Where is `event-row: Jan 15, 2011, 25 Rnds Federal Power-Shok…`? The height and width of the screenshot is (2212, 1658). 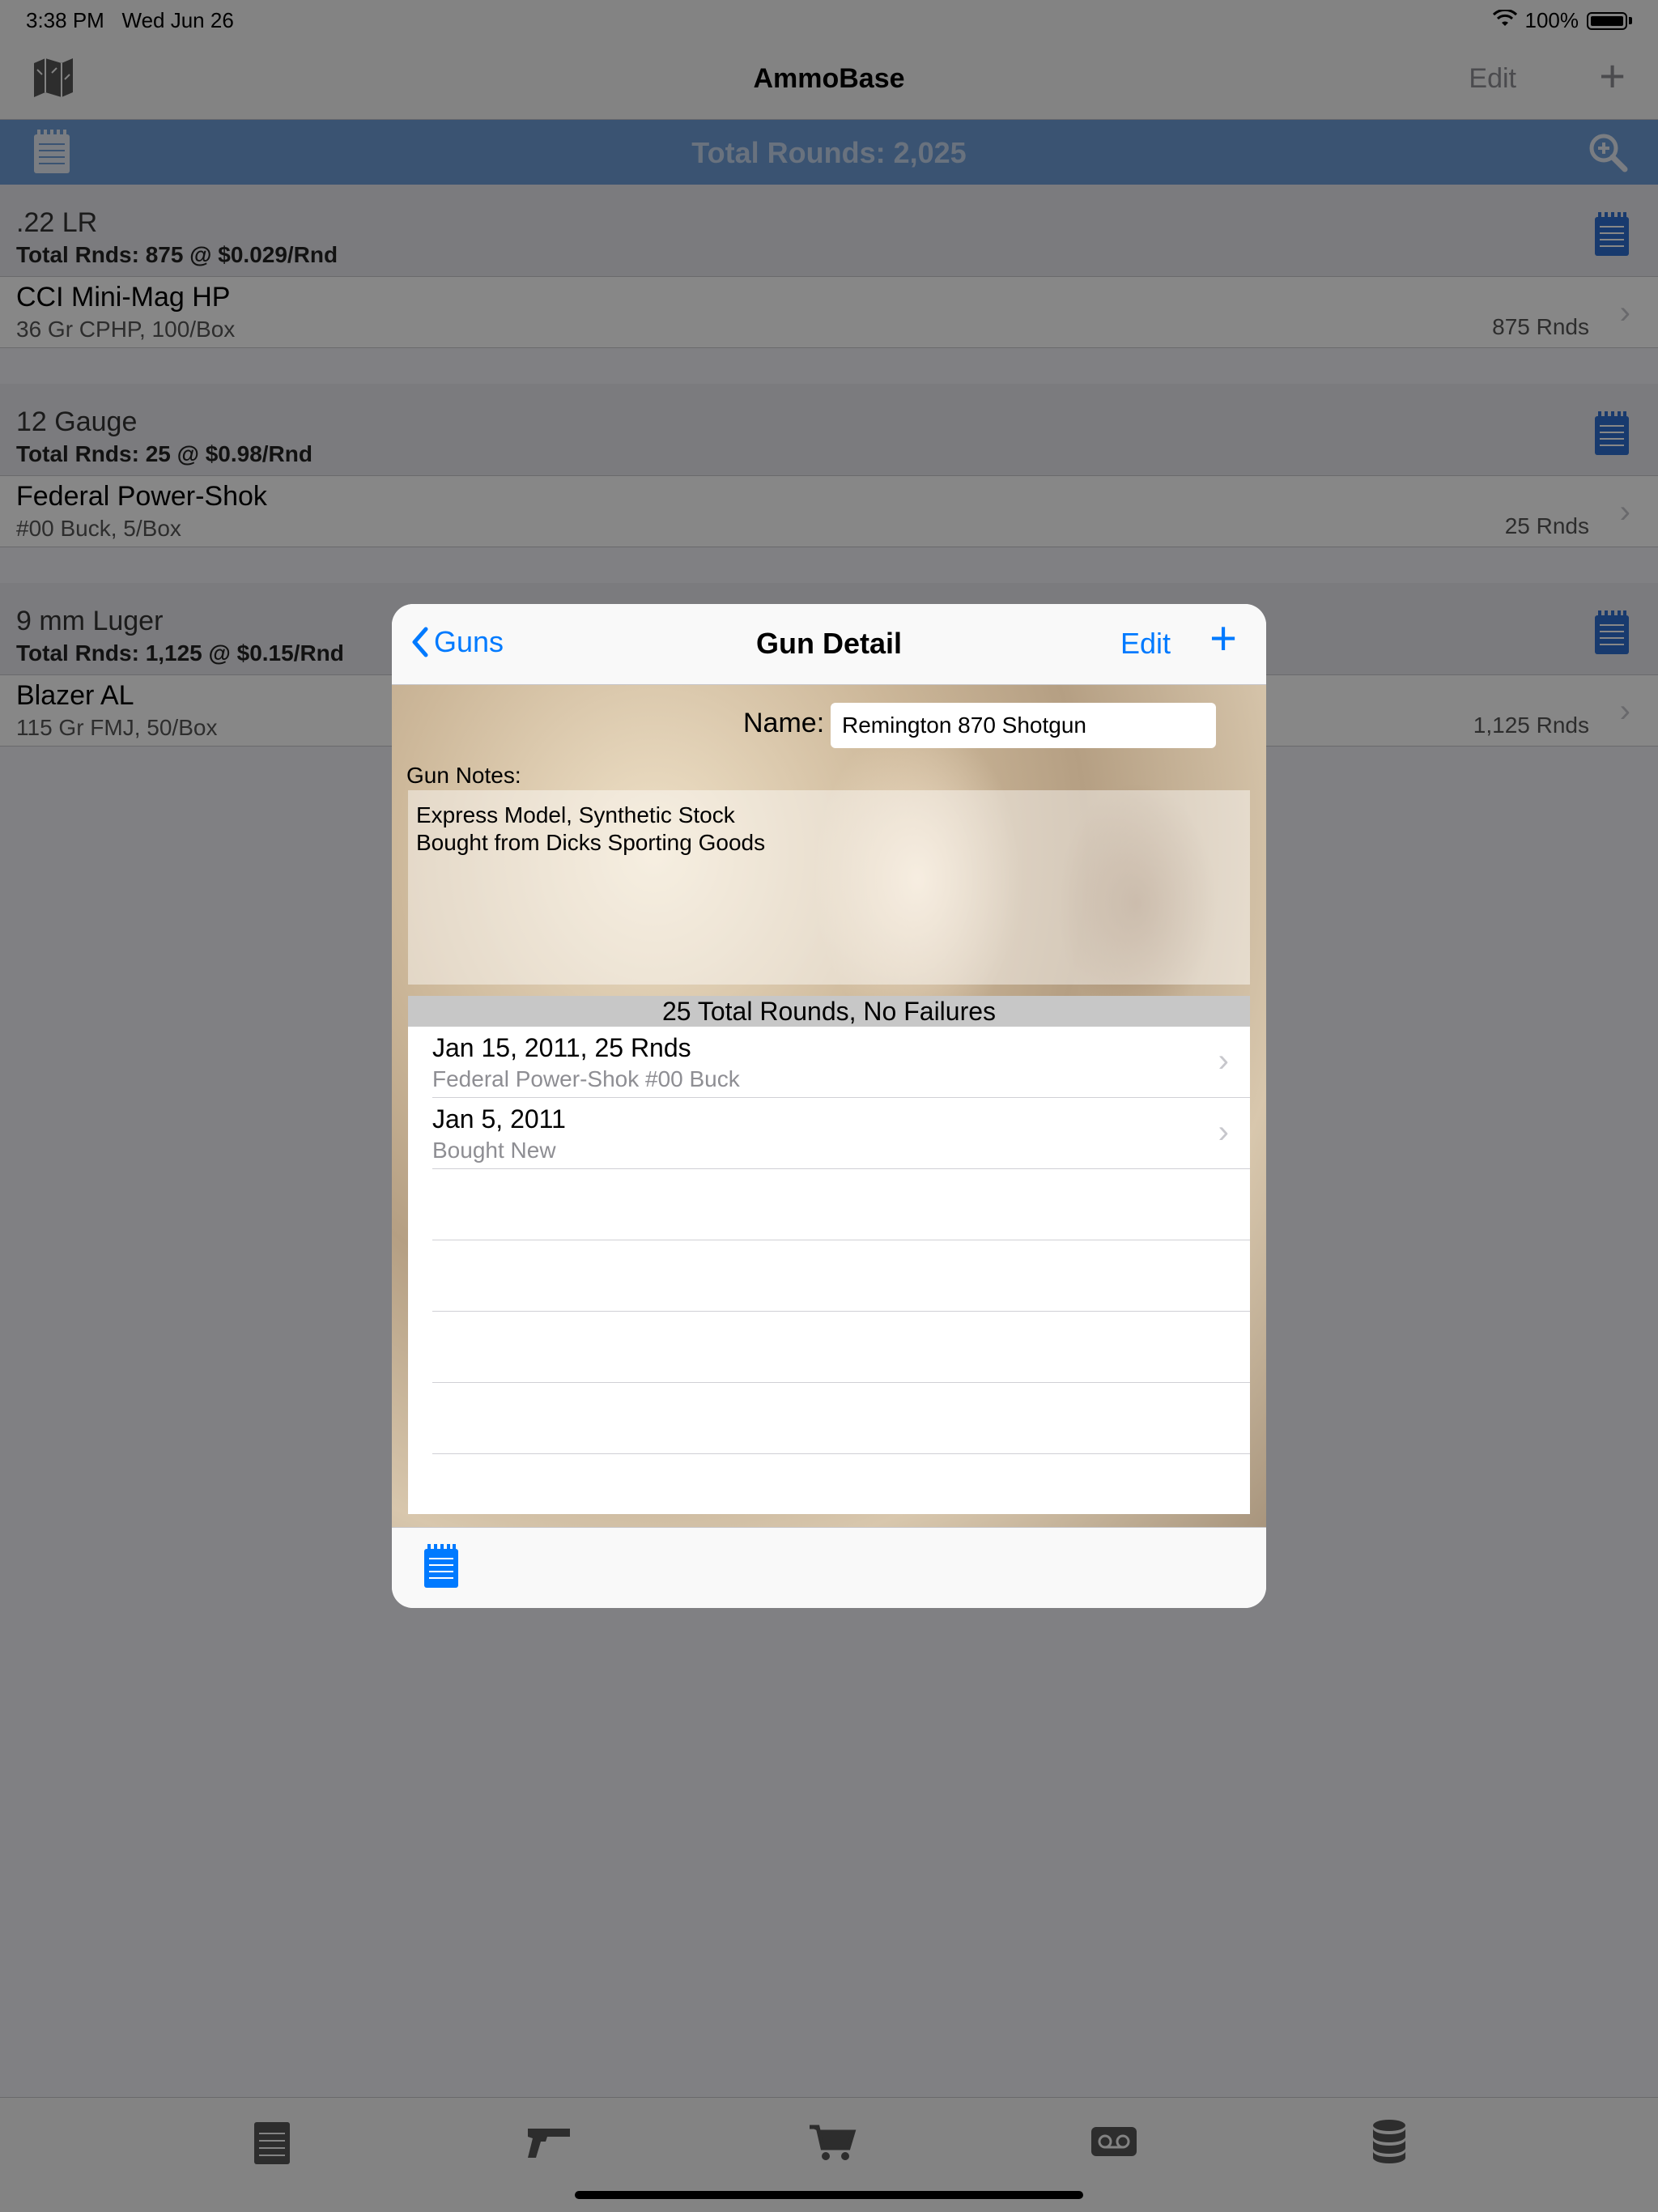 event-row: Jan 15, 2011, 25 Rnds Federal Power-Shok… is located at coordinates (841, 1062).